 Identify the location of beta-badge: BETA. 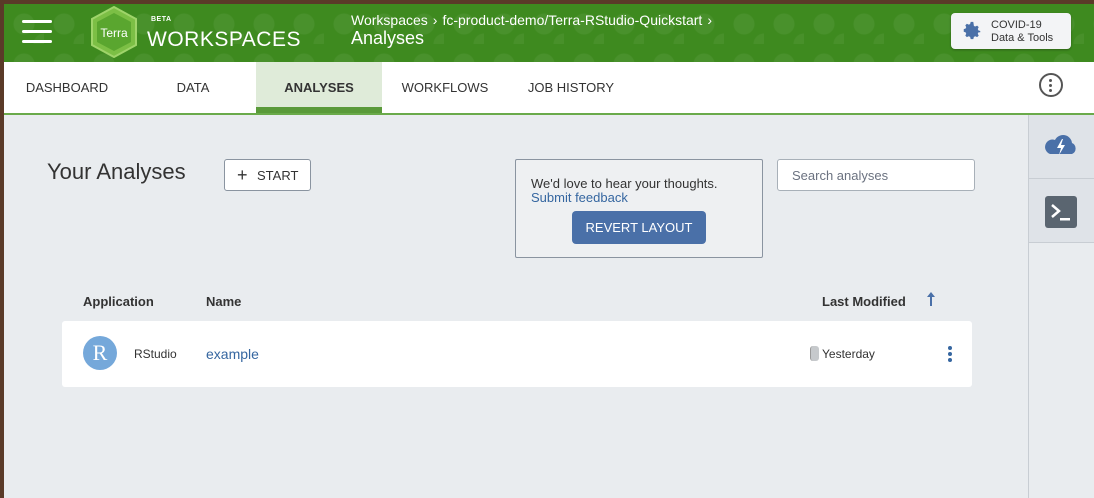
(161, 19).